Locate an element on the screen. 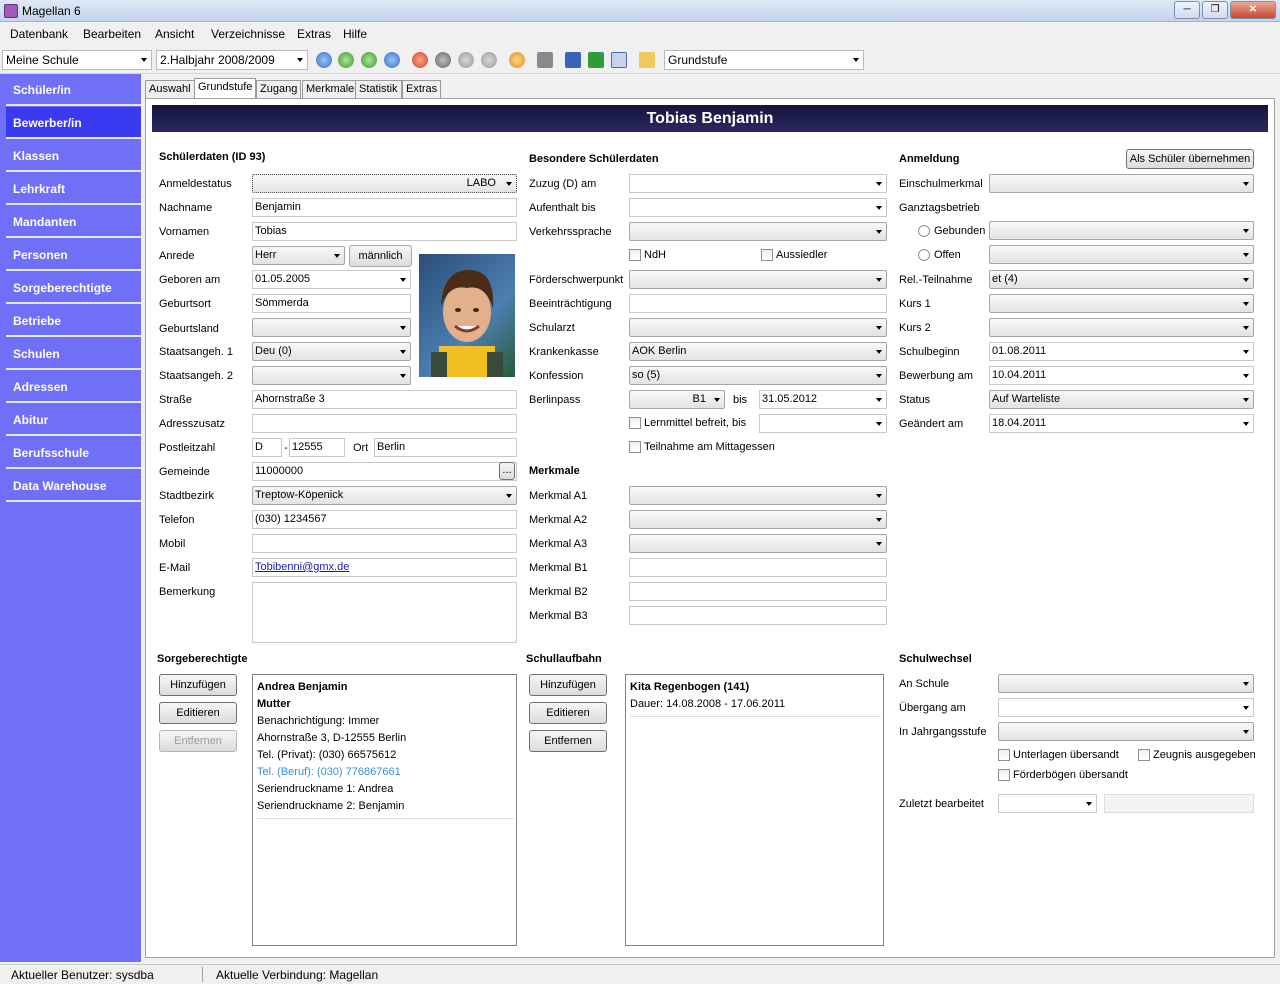 The width and height of the screenshot is (1280, 984). gemeinde-field: 11000000 is located at coordinates (384, 471).